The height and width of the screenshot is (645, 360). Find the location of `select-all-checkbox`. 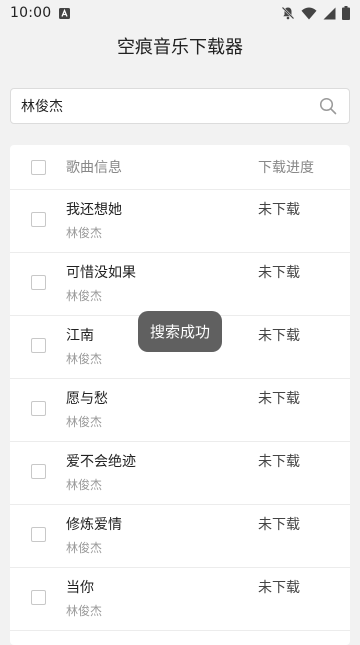

select-all-checkbox is located at coordinates (38, 167).